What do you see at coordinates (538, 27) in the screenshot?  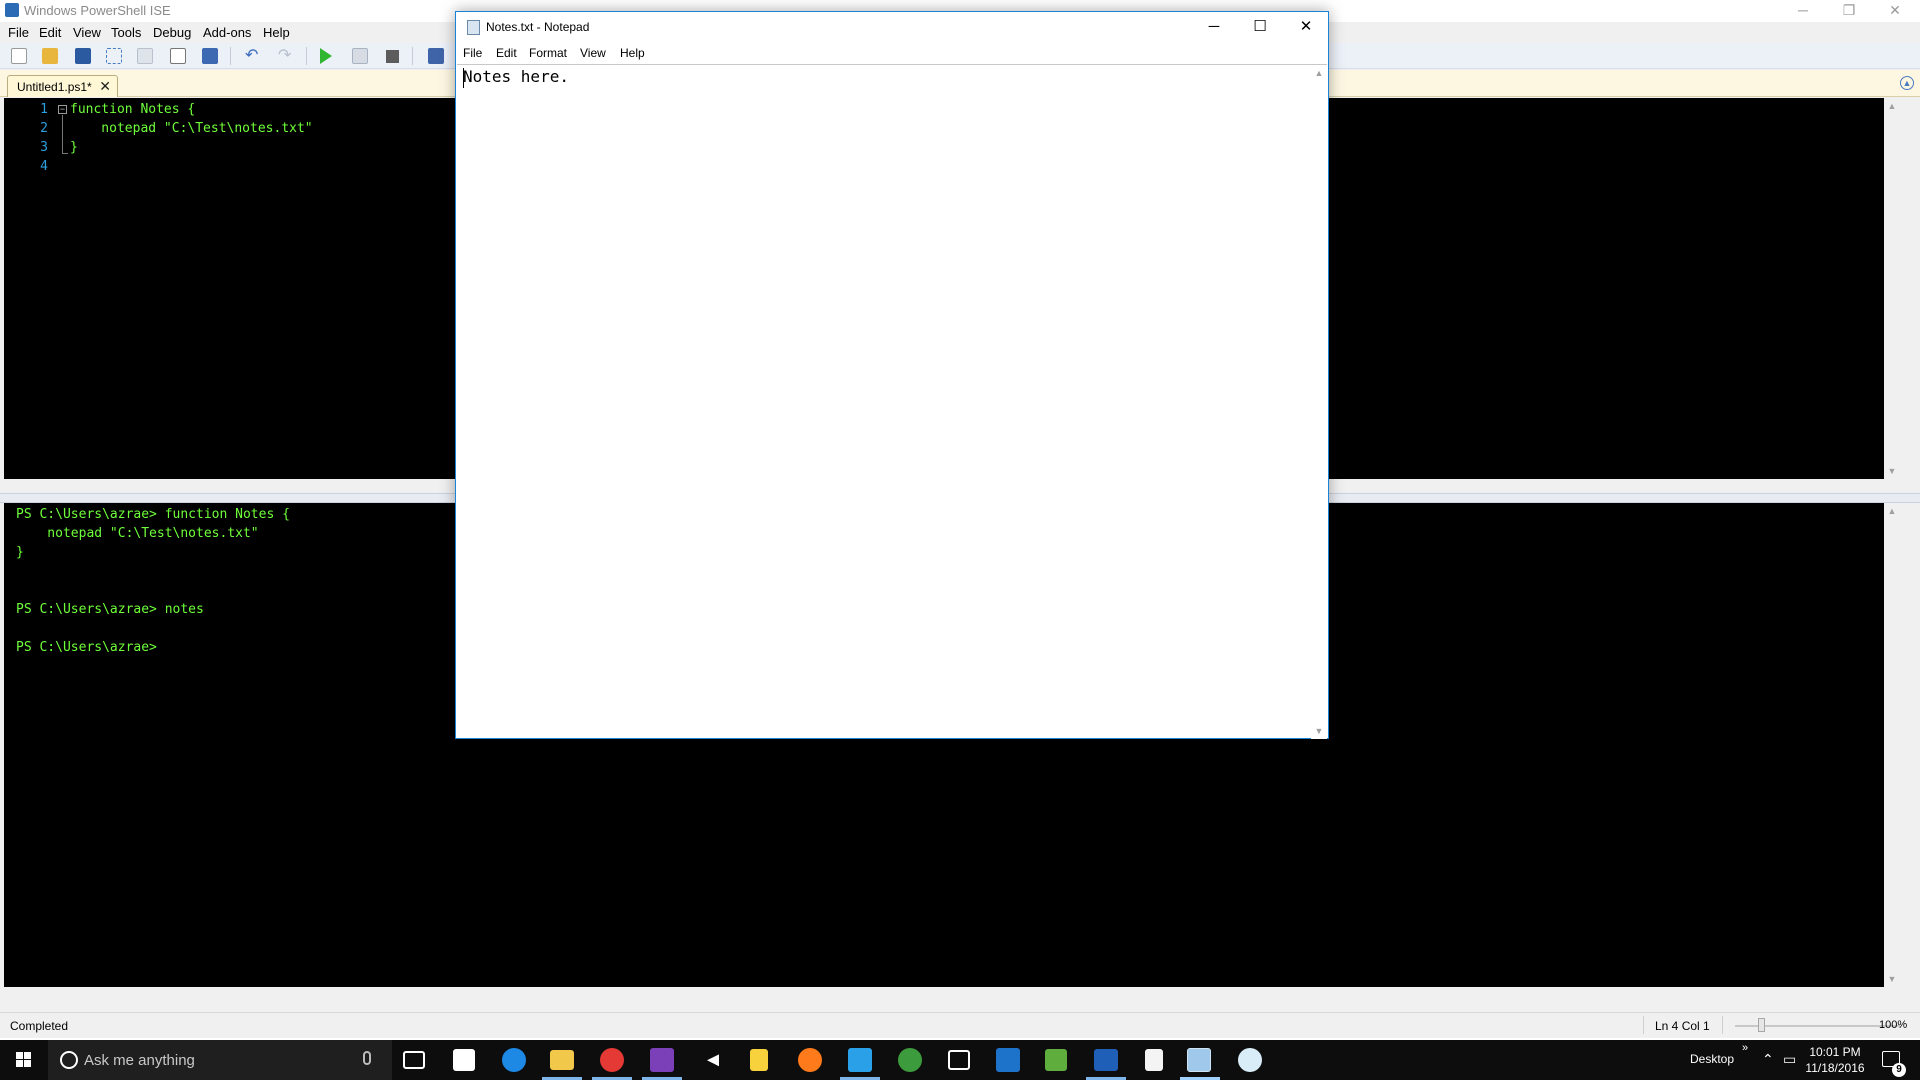 I see `notepad-window-title: Notes.txt - Notepad` at bounding box center [538, 27].